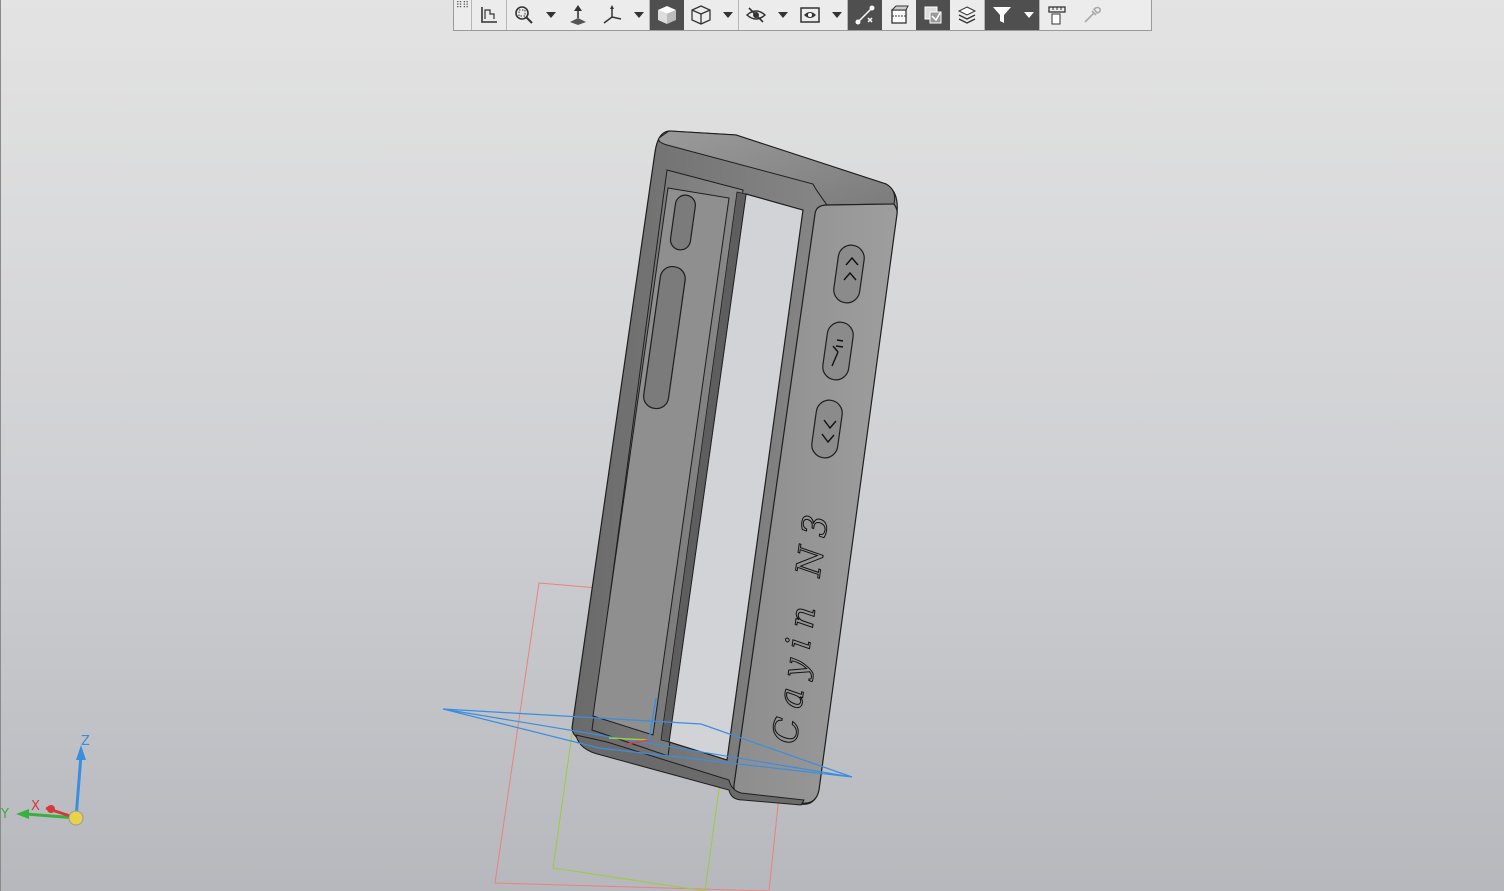 Image resolution: width=1504 pixels, height=891 pixels. I want to click on layers-button, so click(933, 15).